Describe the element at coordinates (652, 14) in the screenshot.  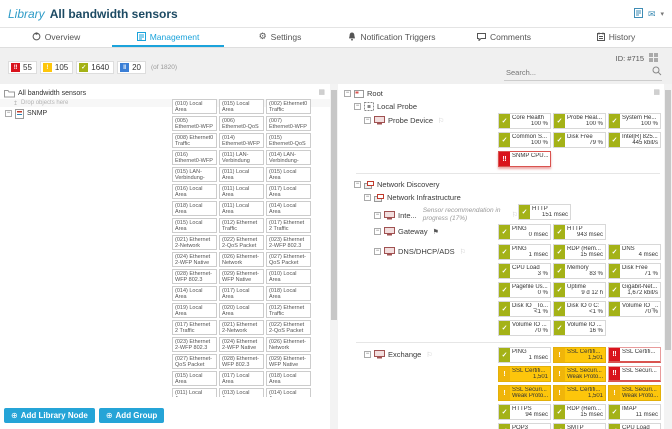
I see `email-icon: ✉` at that location.